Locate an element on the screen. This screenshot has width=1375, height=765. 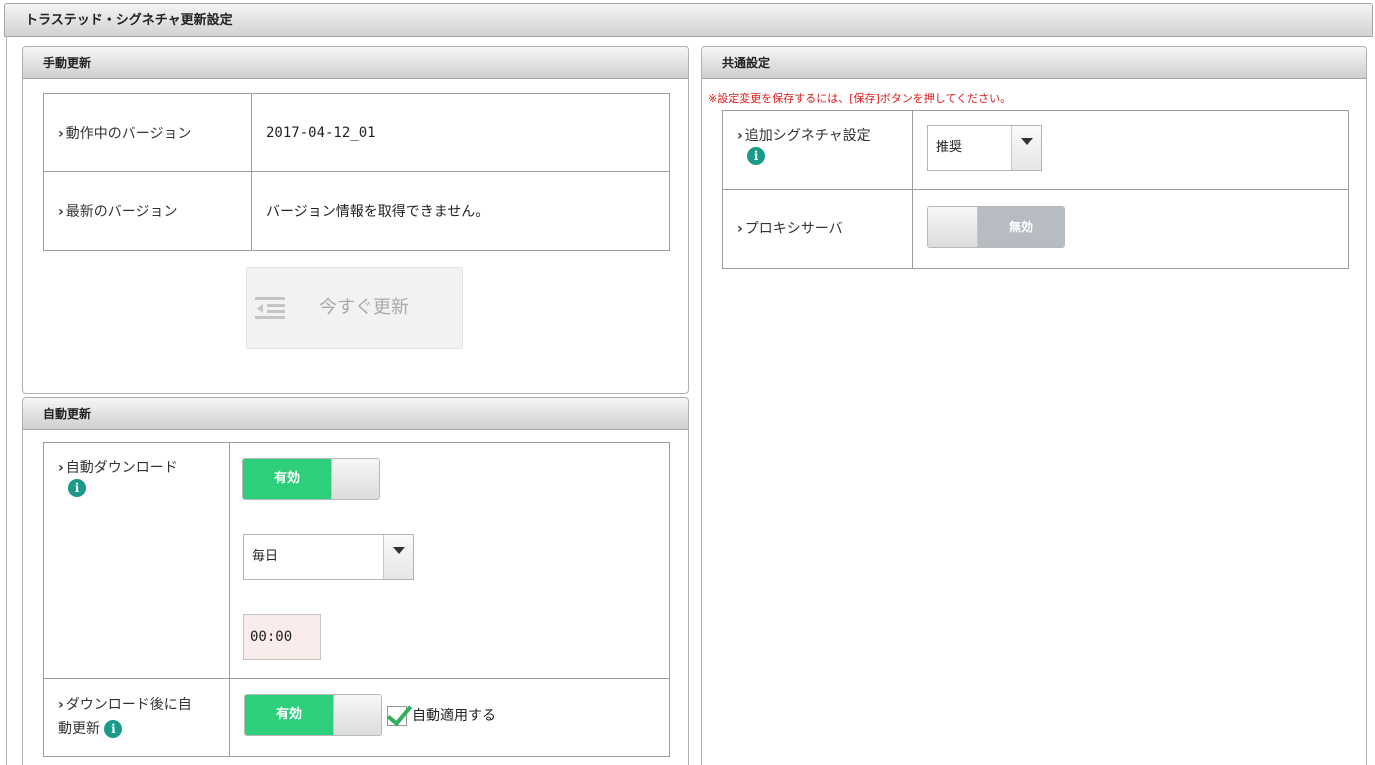
auto-download-toggle-on-label: 有効 is located at coordinates (287, 479).